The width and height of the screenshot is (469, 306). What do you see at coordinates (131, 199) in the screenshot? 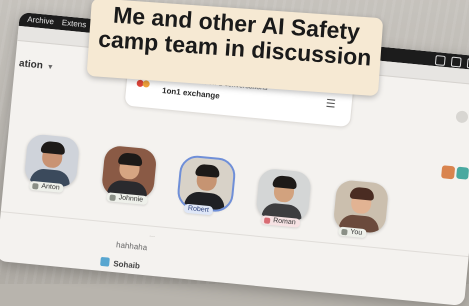
I see `participant-name: Johnnie` at bounding box center [131, 199].